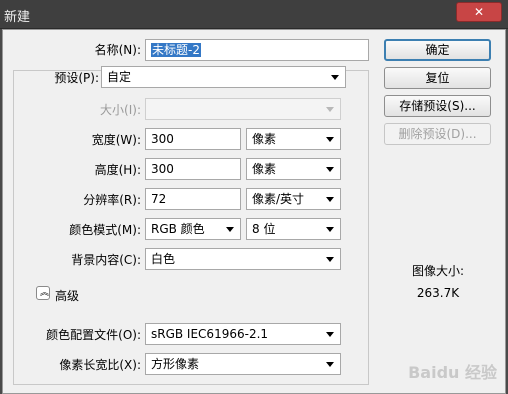 The image size is (508, 394). I want to click on pixel-aspect-select: 方形像素, so click(243, 364).